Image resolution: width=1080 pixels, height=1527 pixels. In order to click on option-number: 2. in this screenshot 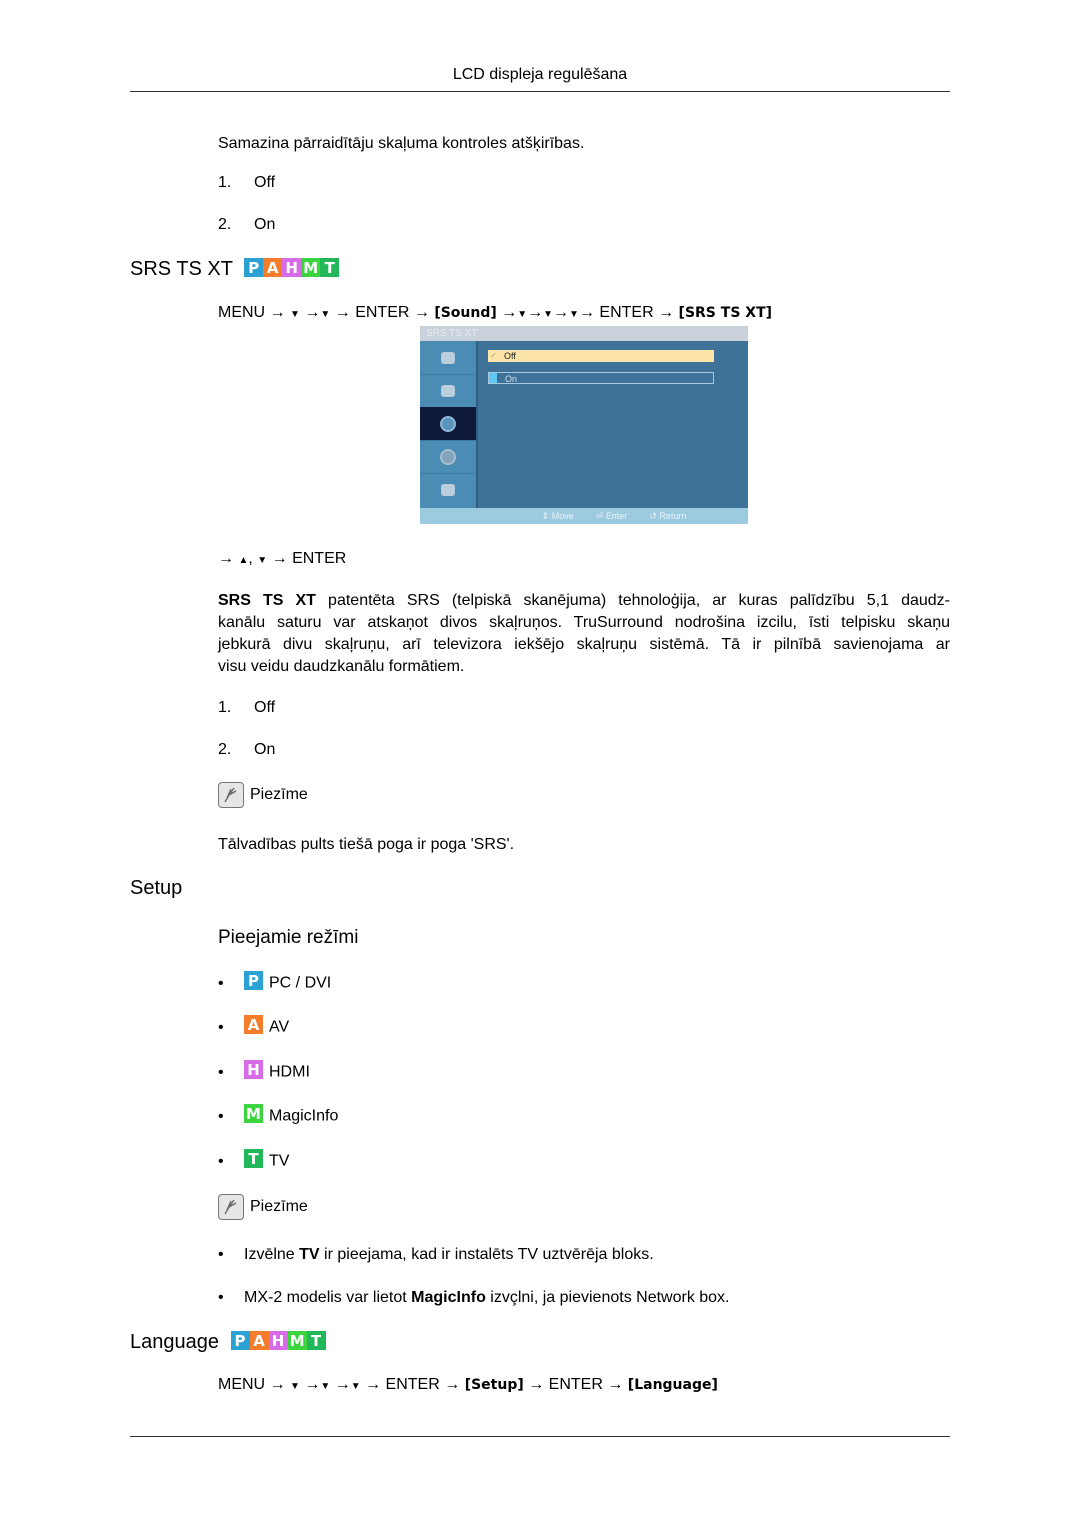, I will do `click(225, 224)`.